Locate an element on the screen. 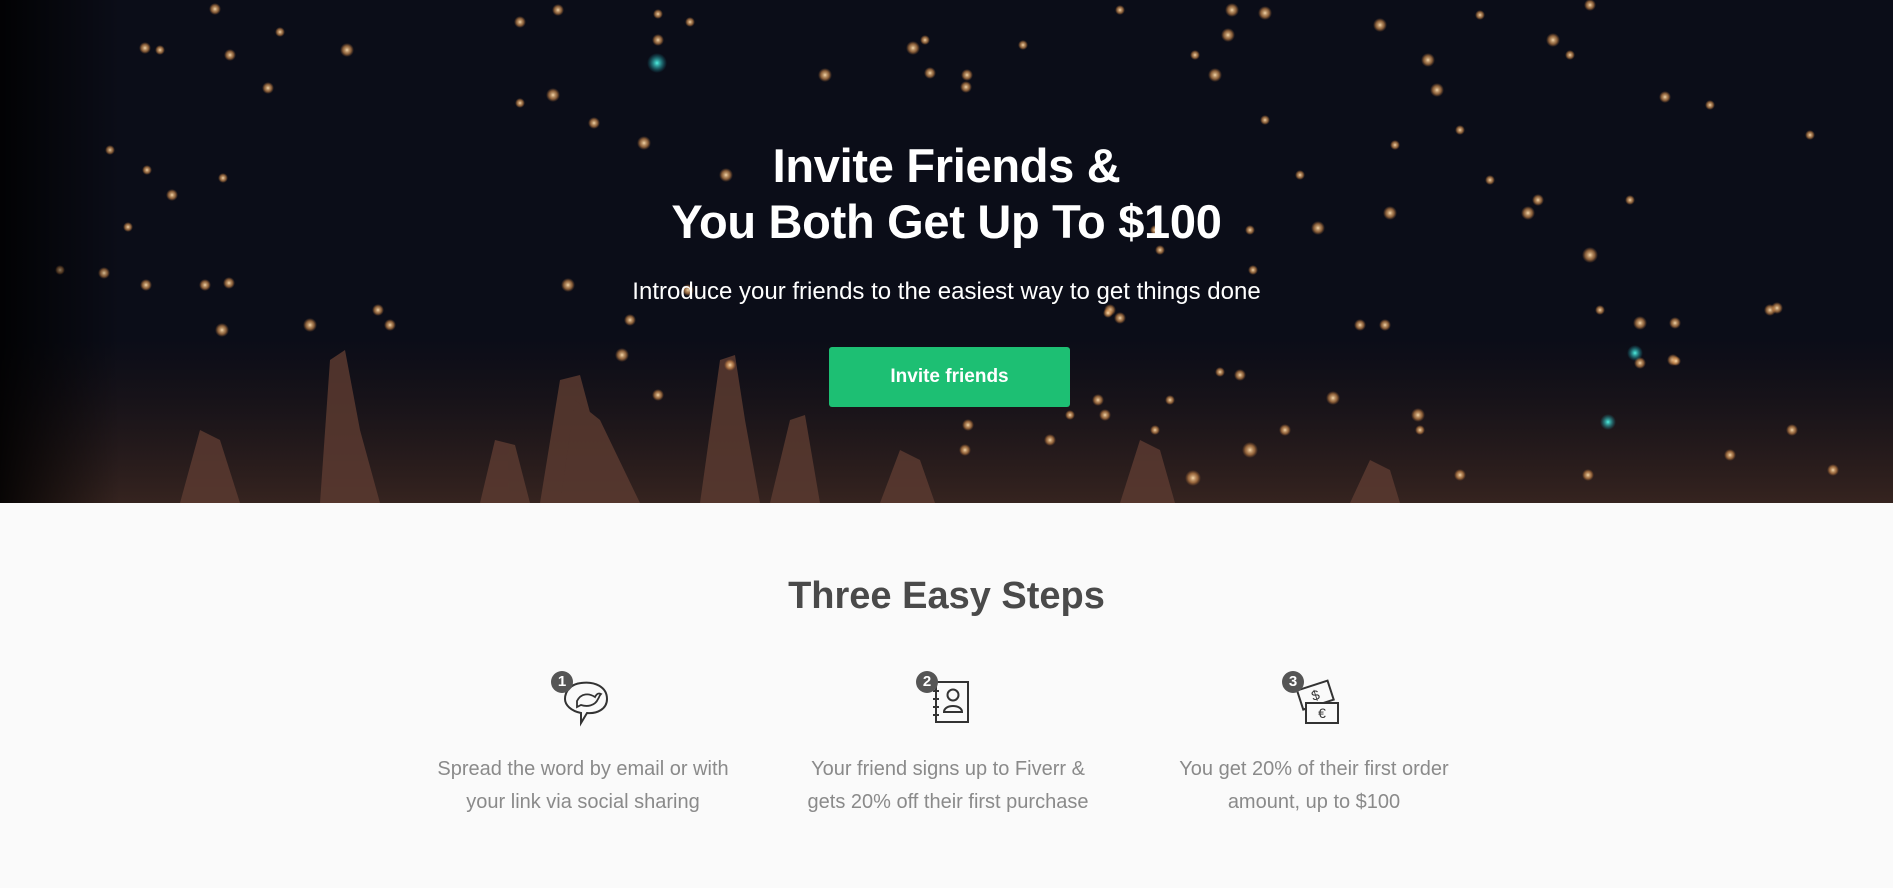 The height and width of the screenshot is (888, 1893). steps-section-title: Three Easy Steps is located at coordinates (946, 596).